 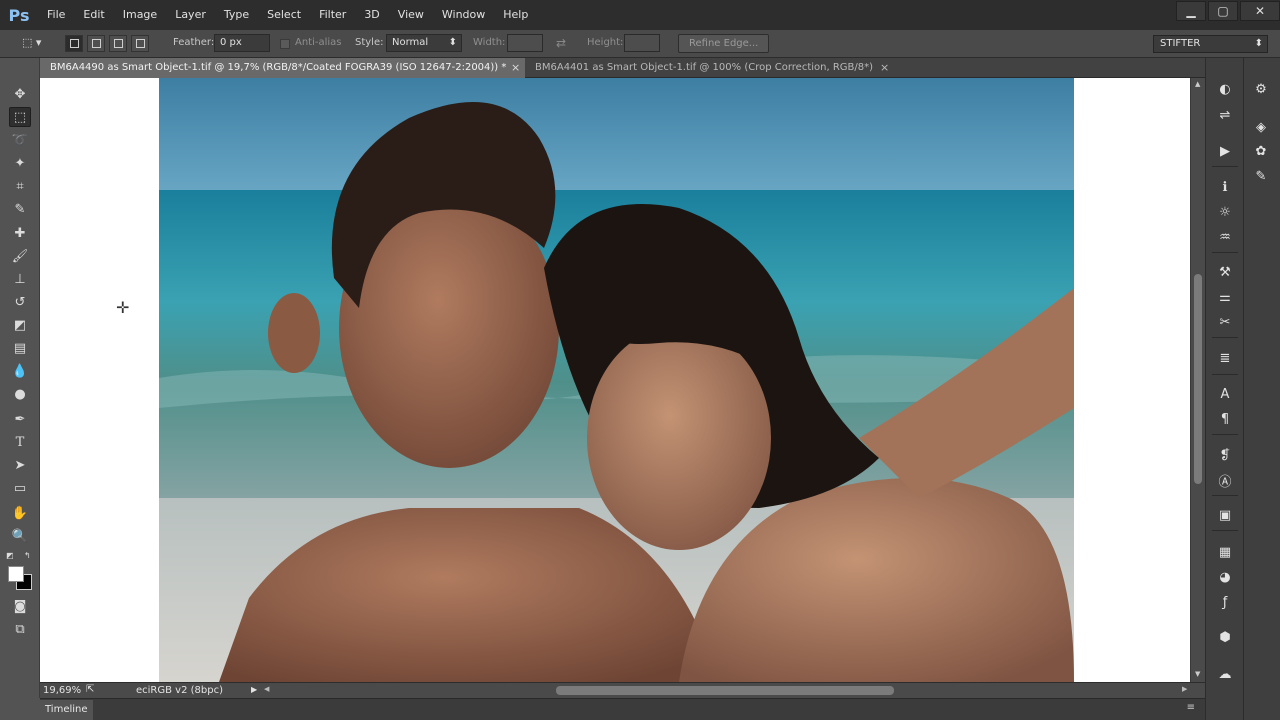 What do you see at coordinates (20, 325) in the screenshot?
I see `eraser-icon: ◩` at bounding box center [20, 325].